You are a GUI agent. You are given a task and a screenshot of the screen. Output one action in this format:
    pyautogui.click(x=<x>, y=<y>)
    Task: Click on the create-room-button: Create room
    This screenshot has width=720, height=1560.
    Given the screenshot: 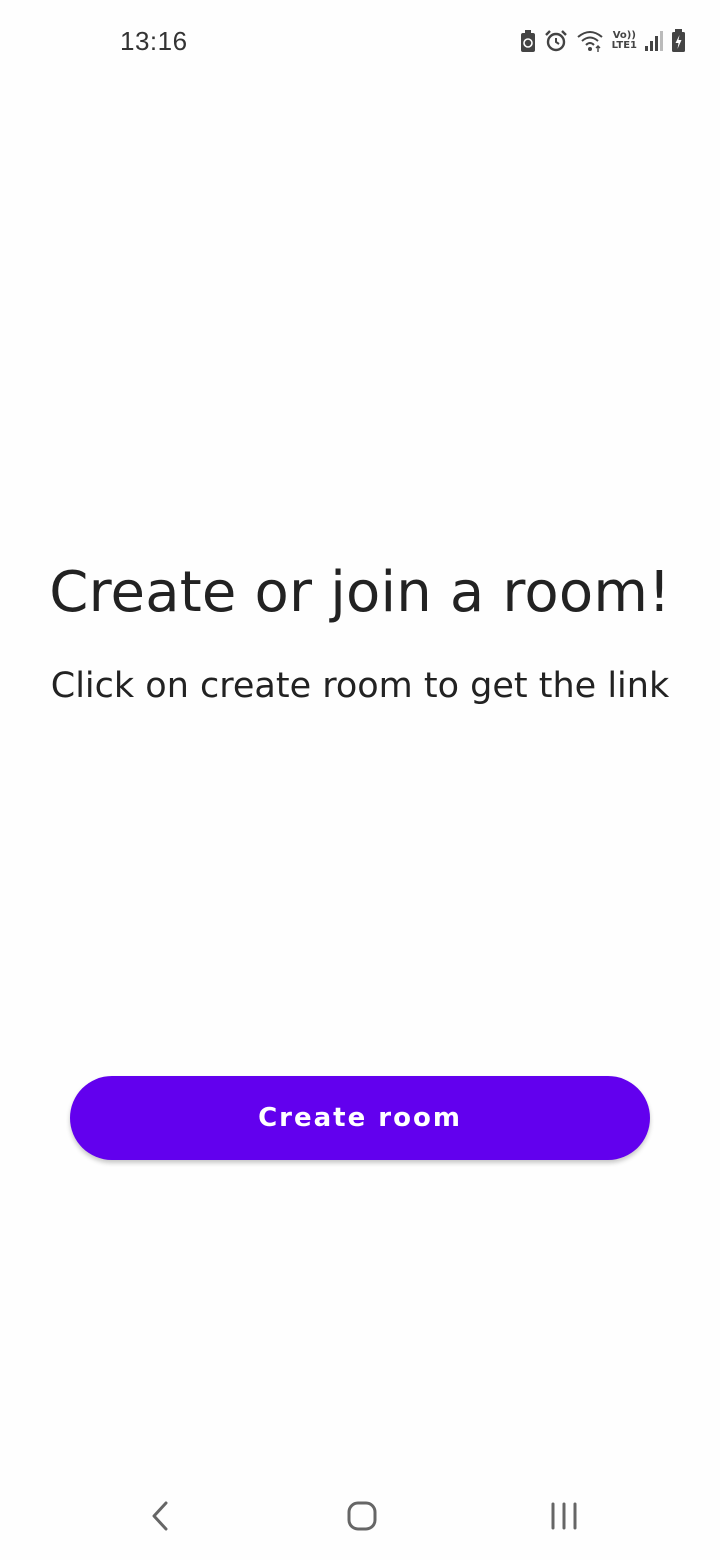 What is the action you would take?
    pyautogui.click(x=360, y=1118)
    